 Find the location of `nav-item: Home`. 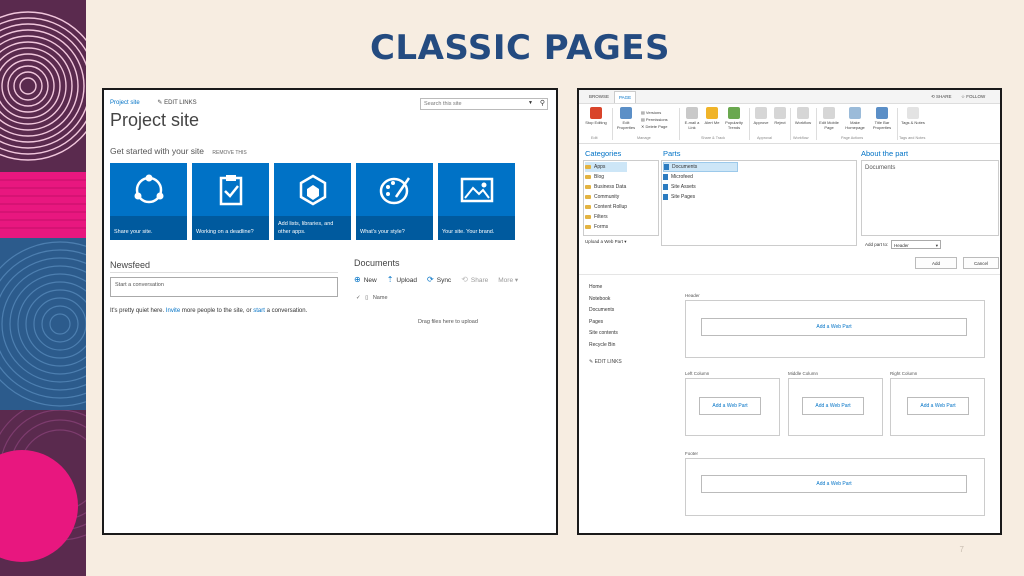

nav-item: Home is located at coordinates (605, 288).